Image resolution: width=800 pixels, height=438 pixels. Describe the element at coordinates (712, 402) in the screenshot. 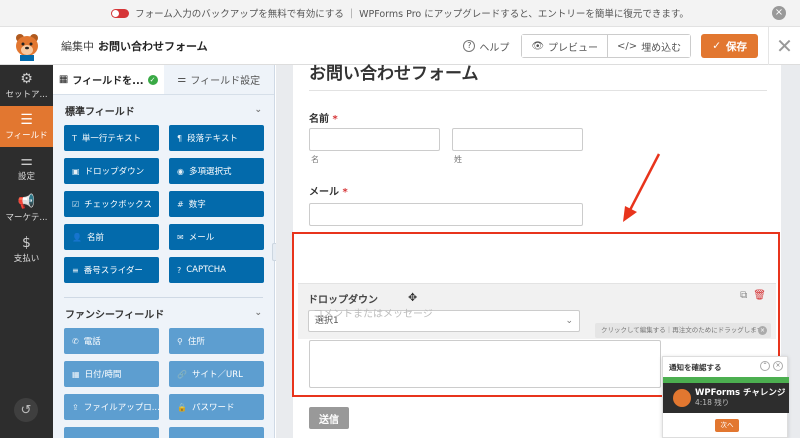

I see `challenge-time-left: 4:18 残り` at that location.